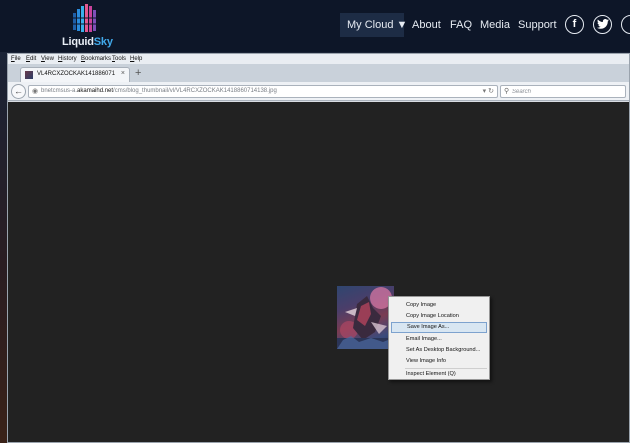 Image resolution: width=630 pixels, height=443 pixels. I want to click on url-prefix: bnetcmsus-a., so click(59, 91).